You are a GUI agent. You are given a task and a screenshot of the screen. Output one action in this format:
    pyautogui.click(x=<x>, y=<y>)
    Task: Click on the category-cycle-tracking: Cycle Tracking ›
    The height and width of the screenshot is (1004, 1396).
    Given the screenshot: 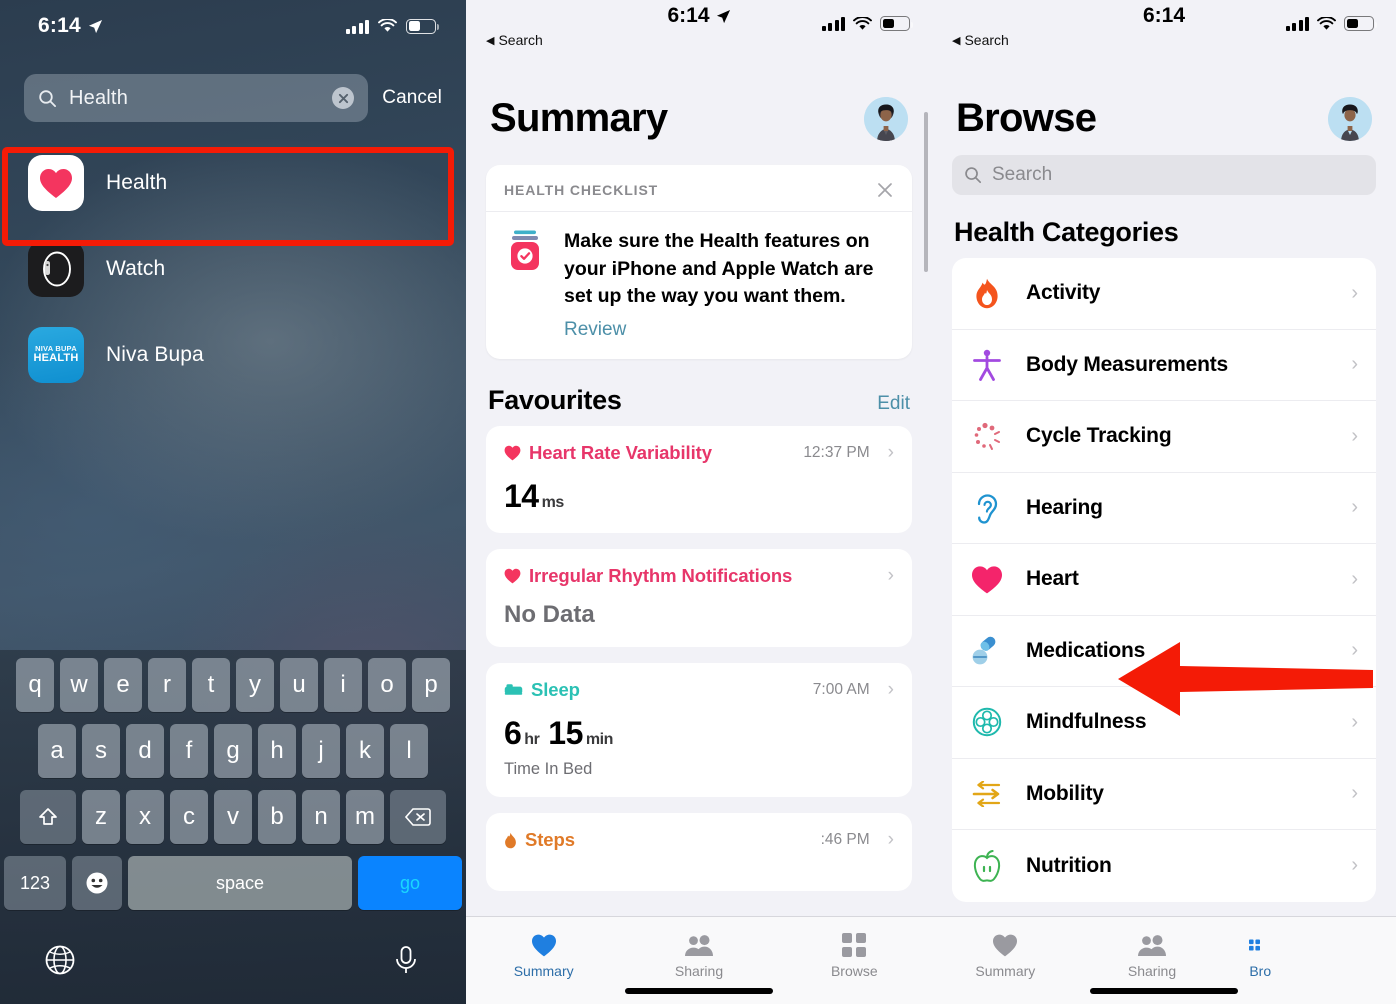 What is the action you would take?
    pyautogui.click(x=1164, y=437)
    